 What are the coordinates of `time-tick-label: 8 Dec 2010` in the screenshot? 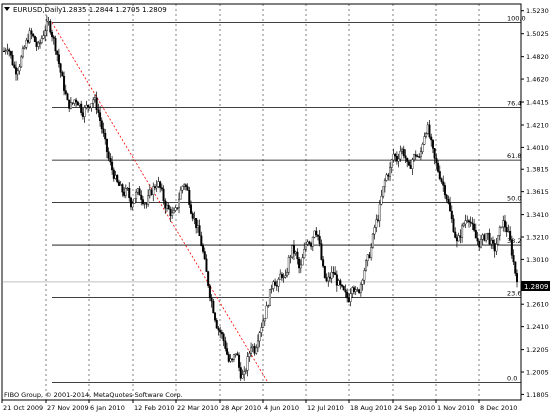 It's located at (498, 408).